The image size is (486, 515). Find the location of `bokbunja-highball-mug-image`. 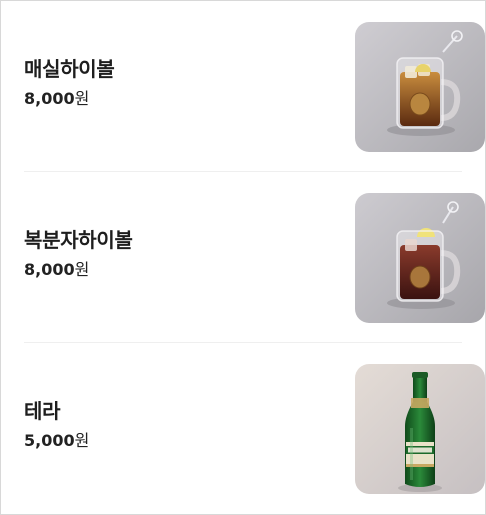

bokbunja-highball-mug-image is located at coordinates (420, 258).